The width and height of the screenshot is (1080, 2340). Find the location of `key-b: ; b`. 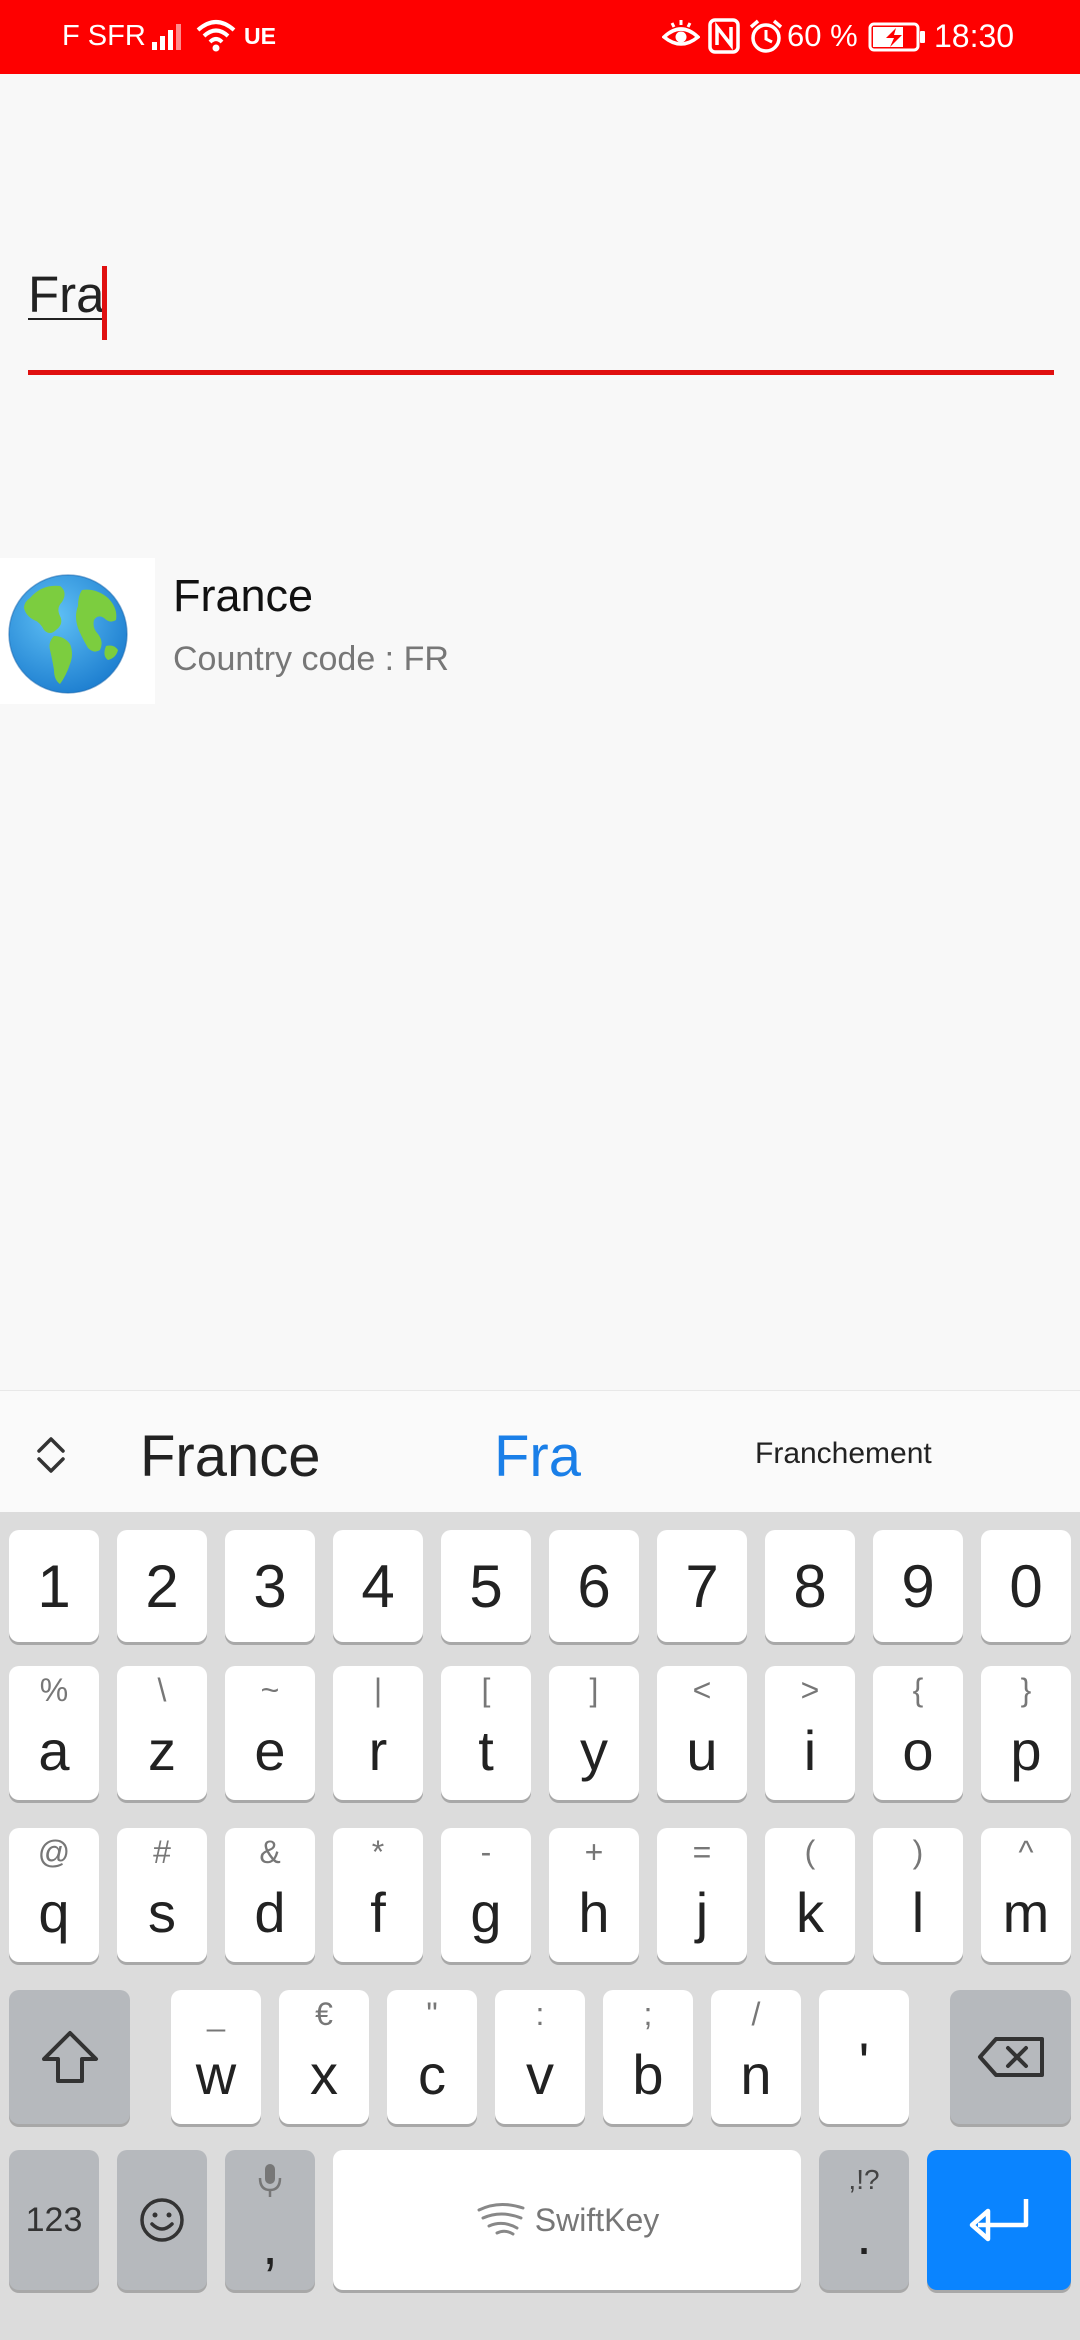

key-b: ; b is located at coordinates (648, 2057).